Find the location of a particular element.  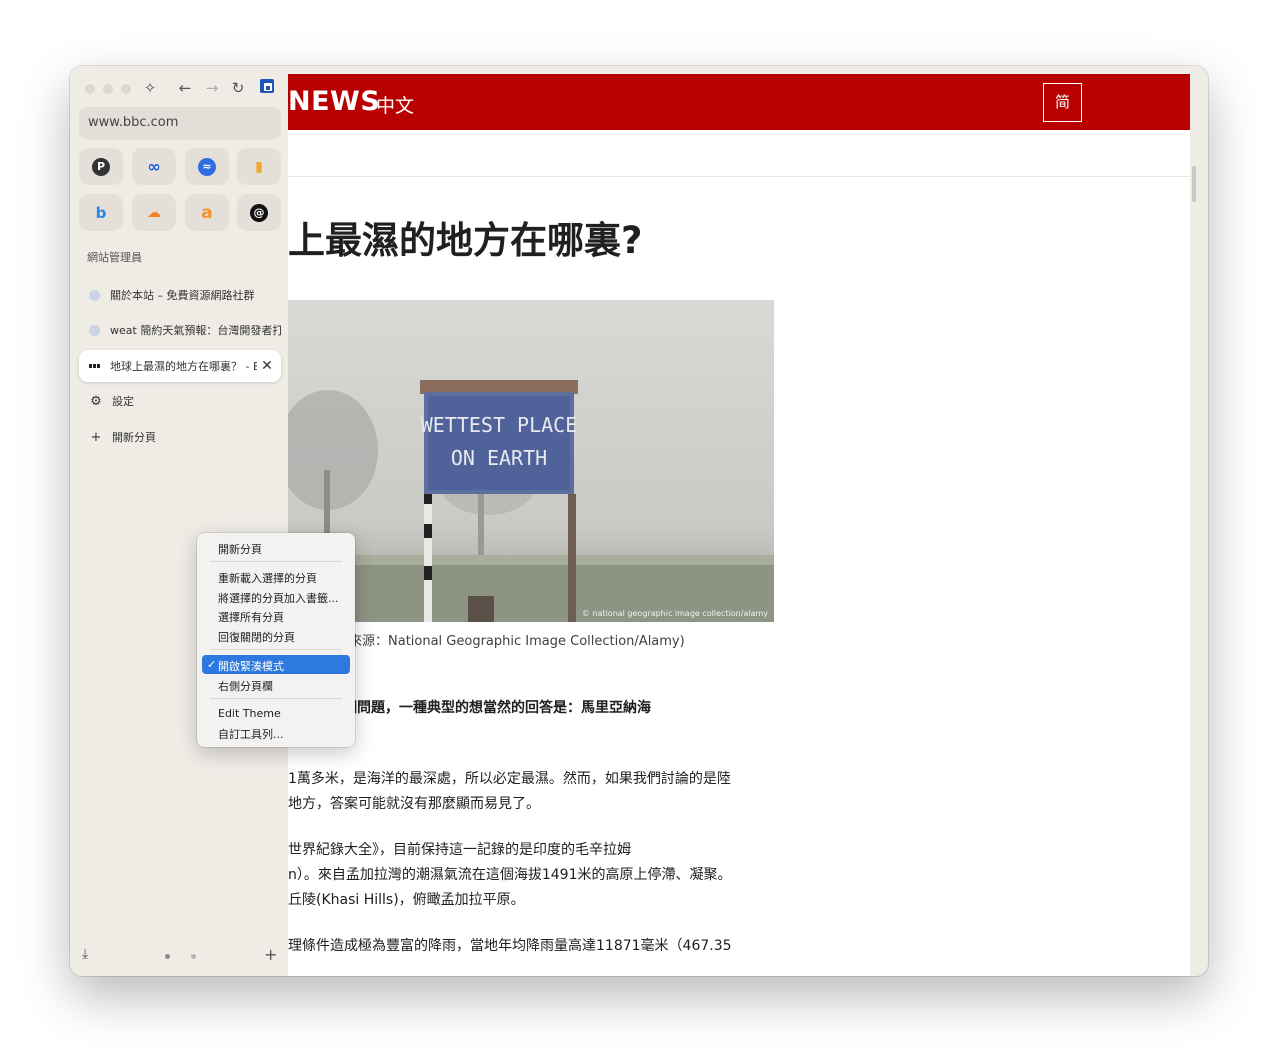

pinned-site-meta: ∞ is located at coordinates (154, 166).